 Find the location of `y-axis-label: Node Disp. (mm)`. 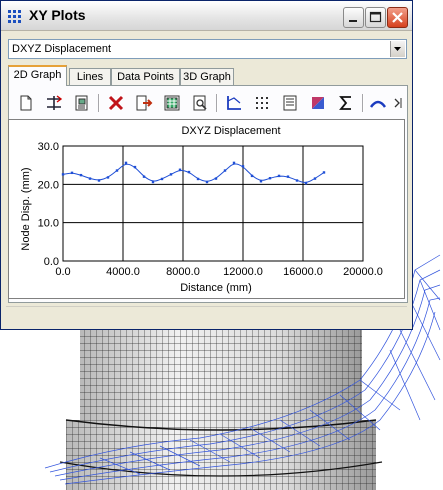

y-axis-label: Node Disp. (mm) is located at coordinates (26, 208).